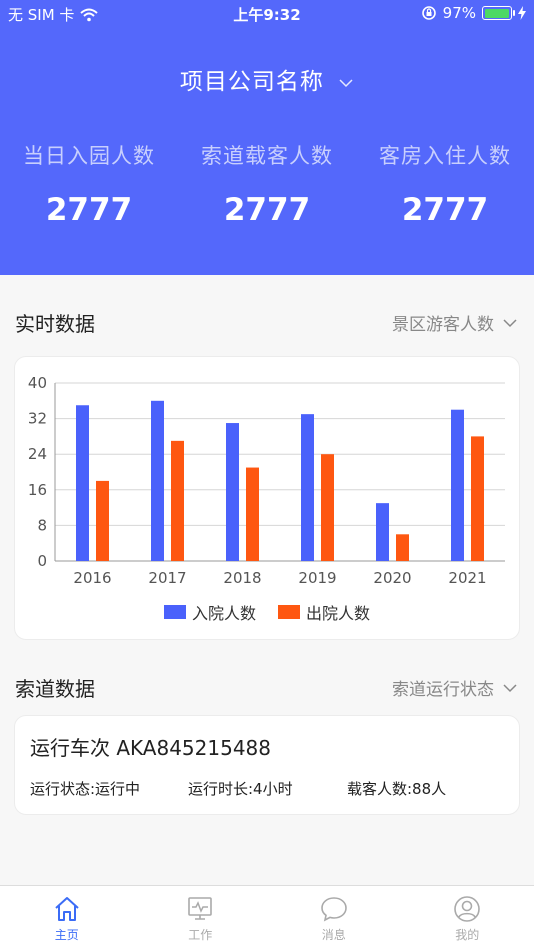  What do you see at coordinates (42, 561) in the screenshot?
I see `y-tick-label: 0` at bounding box center [42, 561].